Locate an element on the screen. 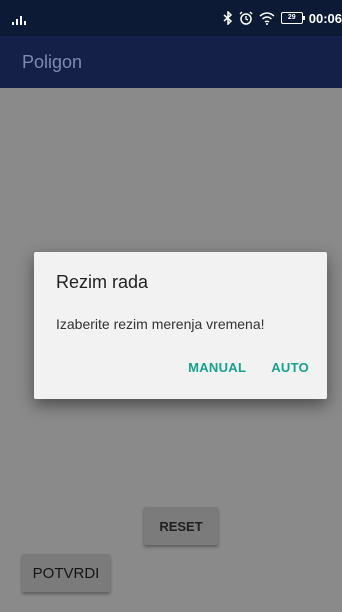  clock-time: 00:06 is located at coordinates (325, 18).